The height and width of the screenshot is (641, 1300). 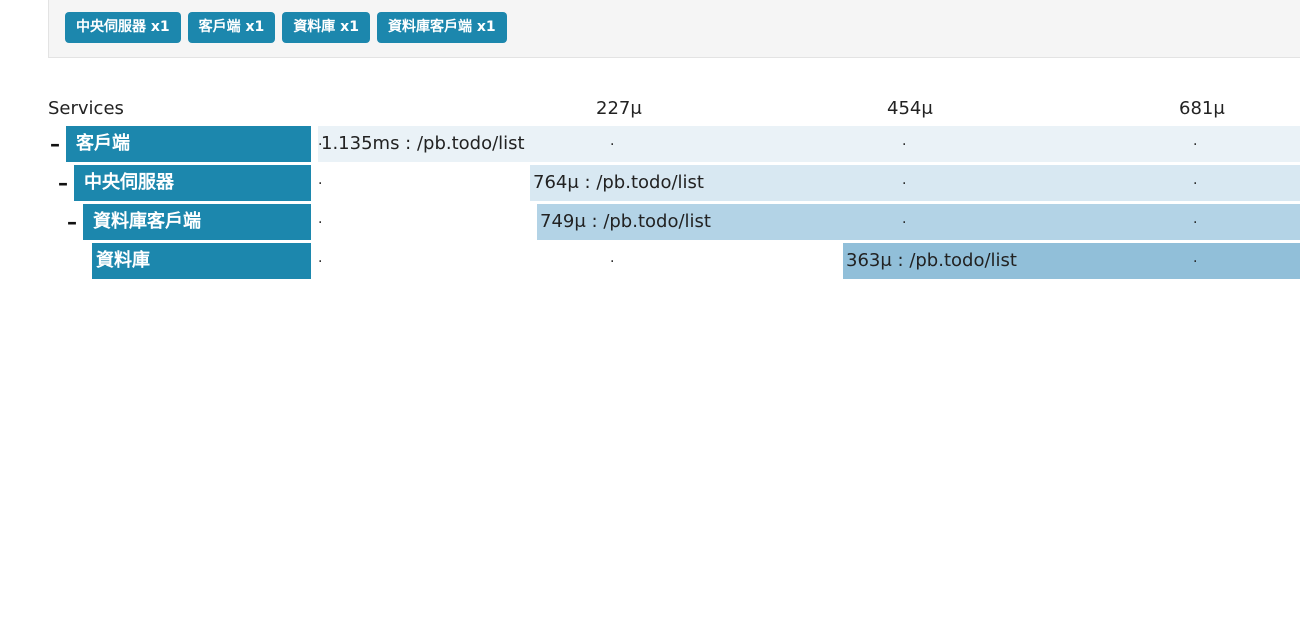 I want to click on span-timeline: 749μ : /pb.todo/list · · ·, so click(x=809, y=222).